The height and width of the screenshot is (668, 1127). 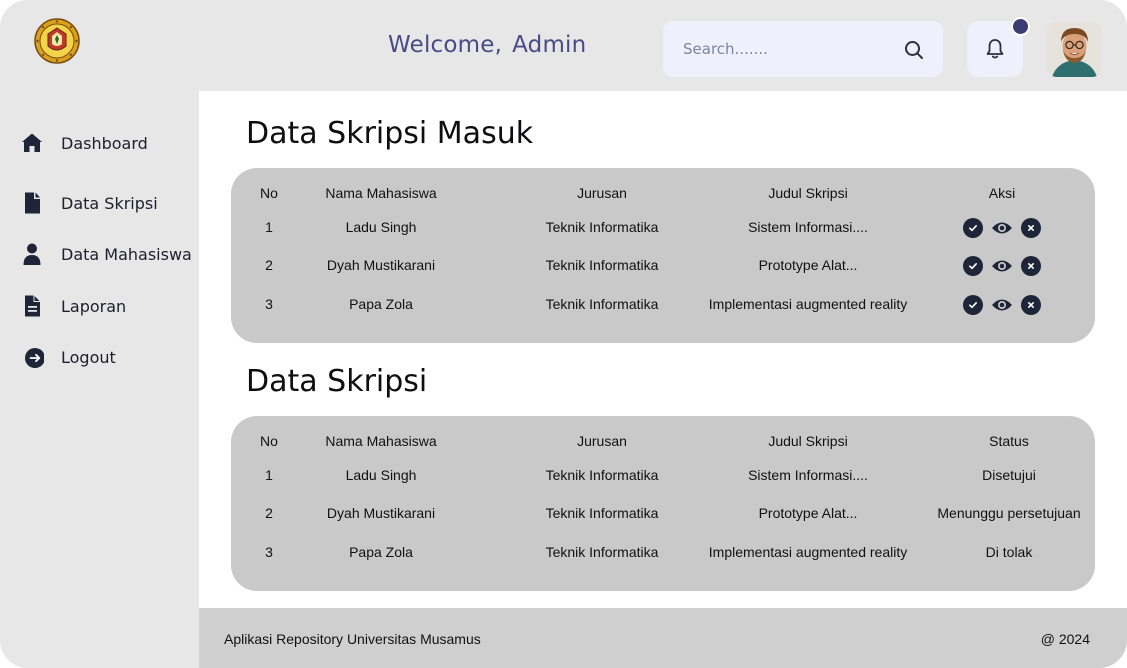 I want to click on column-header: Status, so click(x=1009, y=441).